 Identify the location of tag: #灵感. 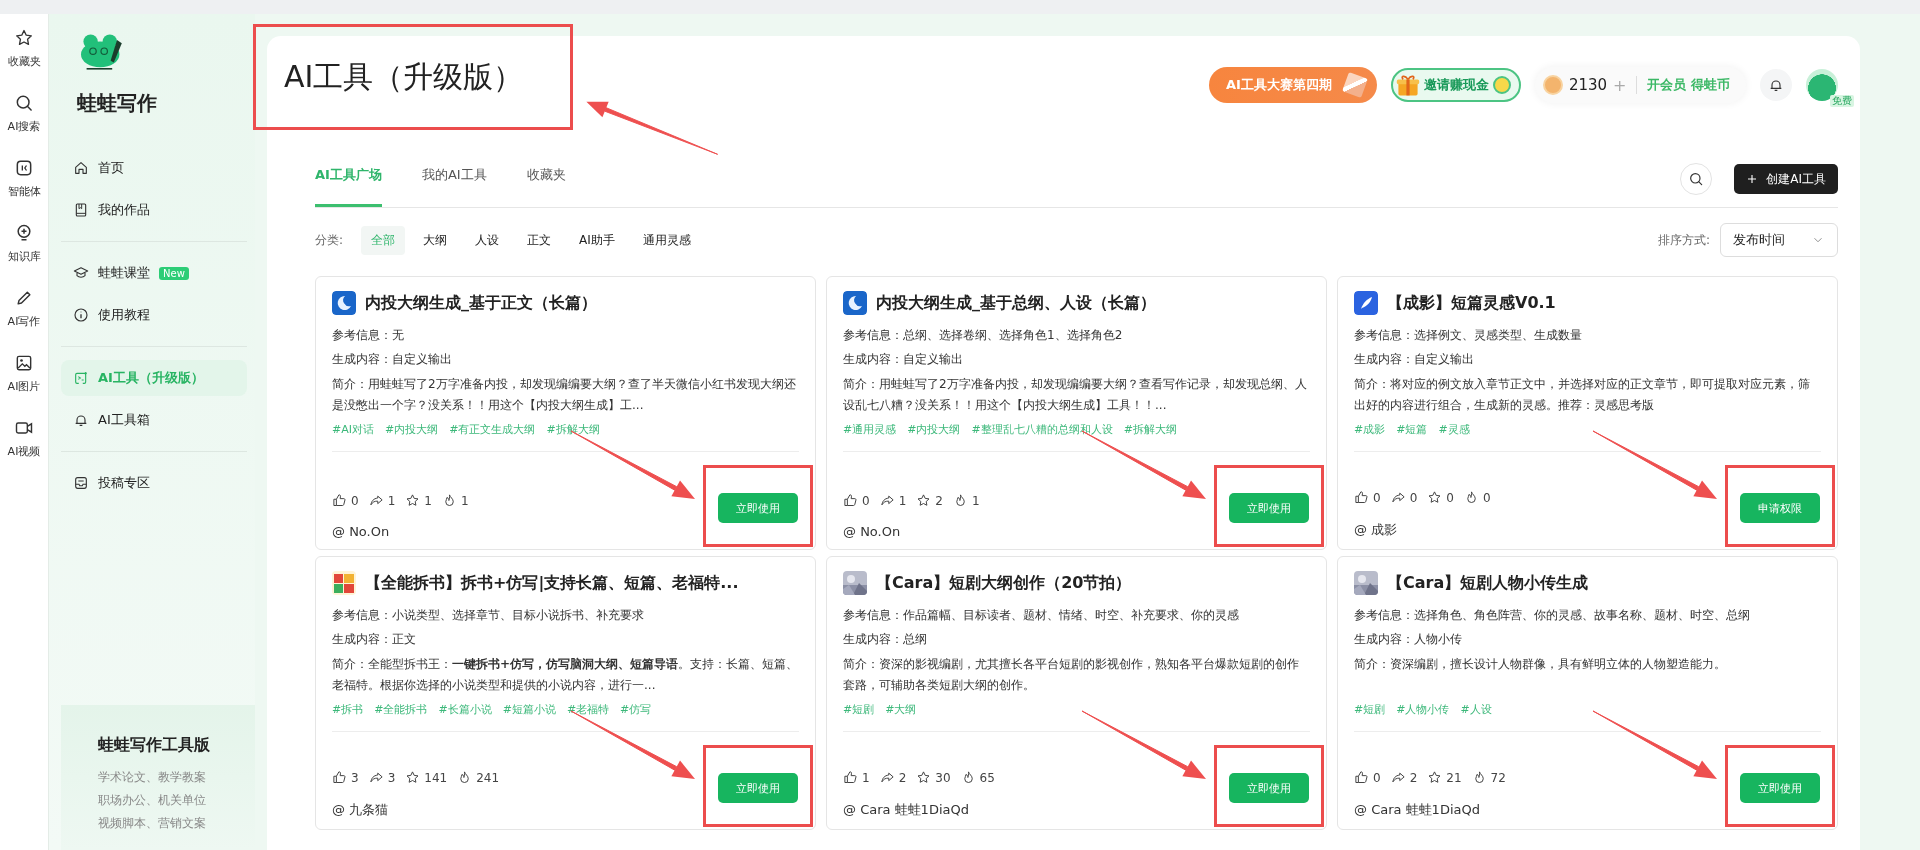
(1454, 429).